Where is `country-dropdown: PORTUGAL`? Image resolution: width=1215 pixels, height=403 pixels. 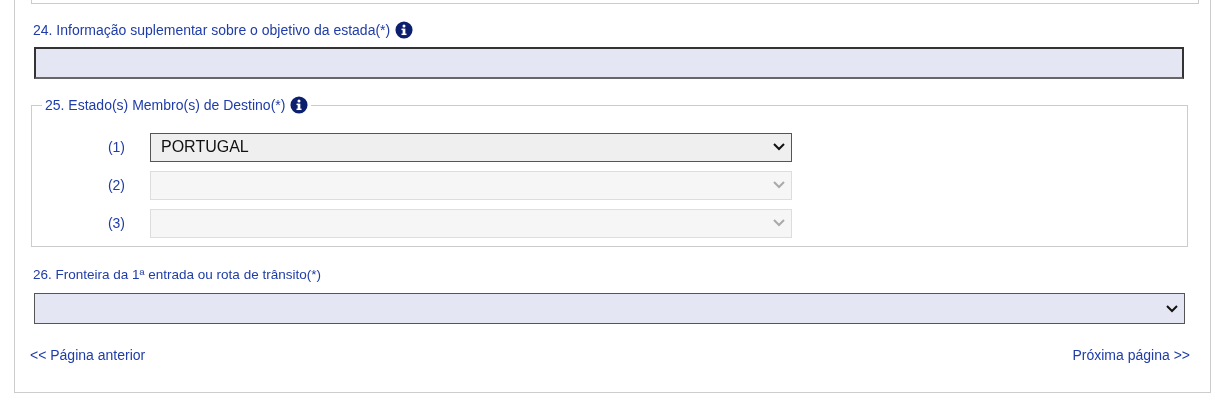
country-dropdown: PORTUGAL is located at coordinates (471, 147).